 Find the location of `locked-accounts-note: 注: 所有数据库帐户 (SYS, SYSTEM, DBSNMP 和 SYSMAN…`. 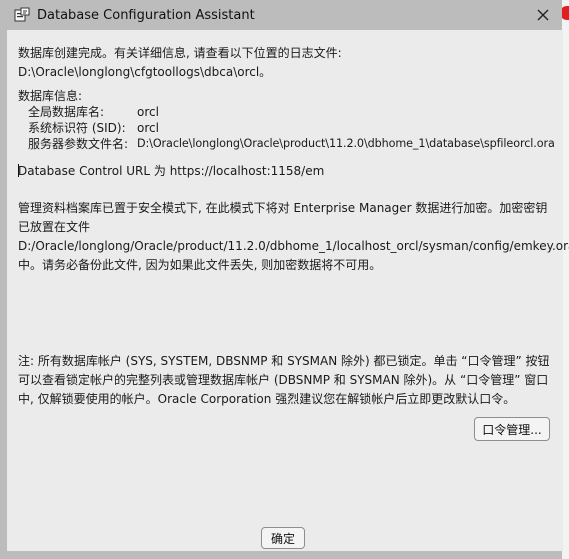

locked-accounts-note: 注: 所有数据库帐户 (SYS, SYSTEM, DBSNMP 和 SYSMAN… is located at coordinates (284, 380).